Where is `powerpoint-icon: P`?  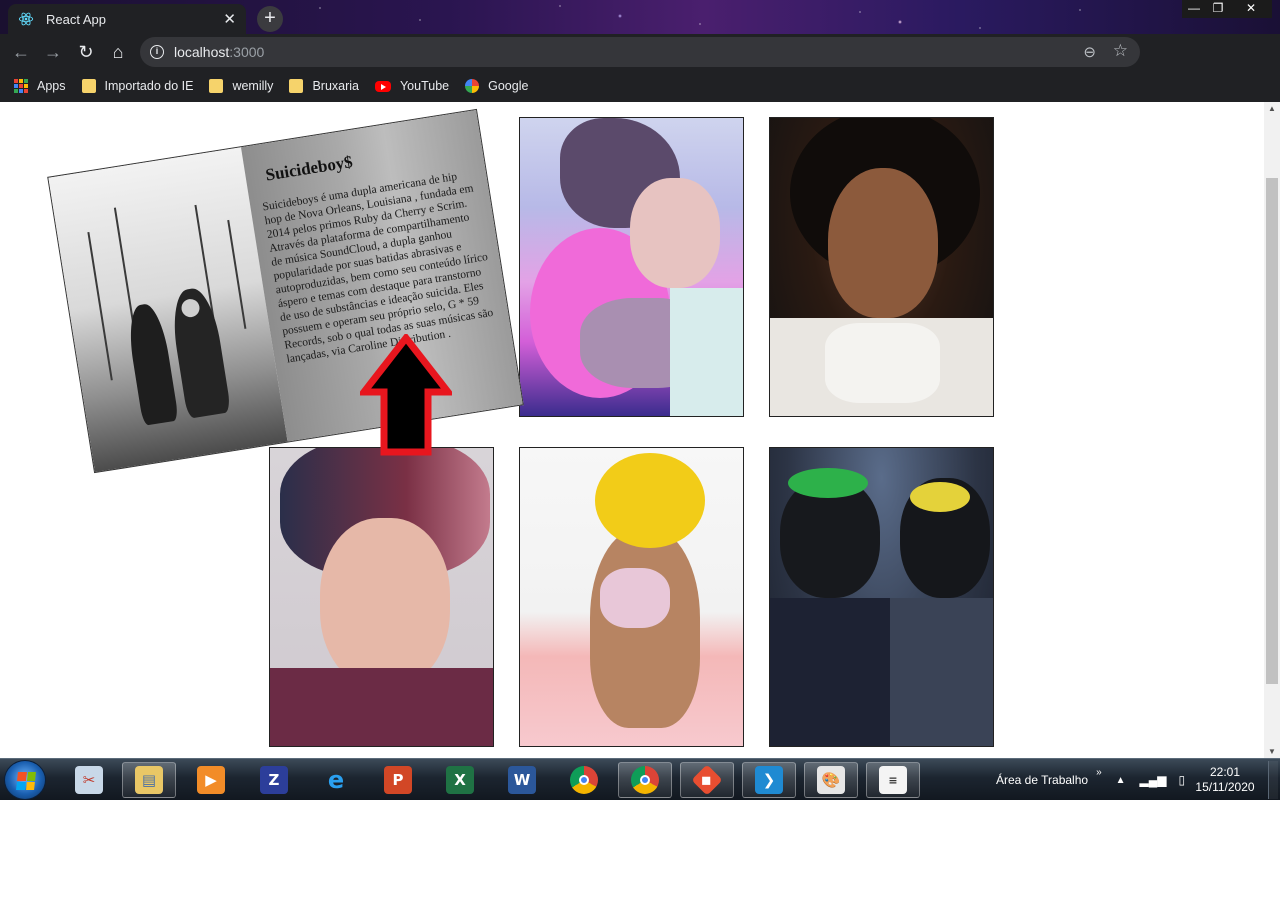 powerpoint-icon: P is located at coordinates (398, 780).